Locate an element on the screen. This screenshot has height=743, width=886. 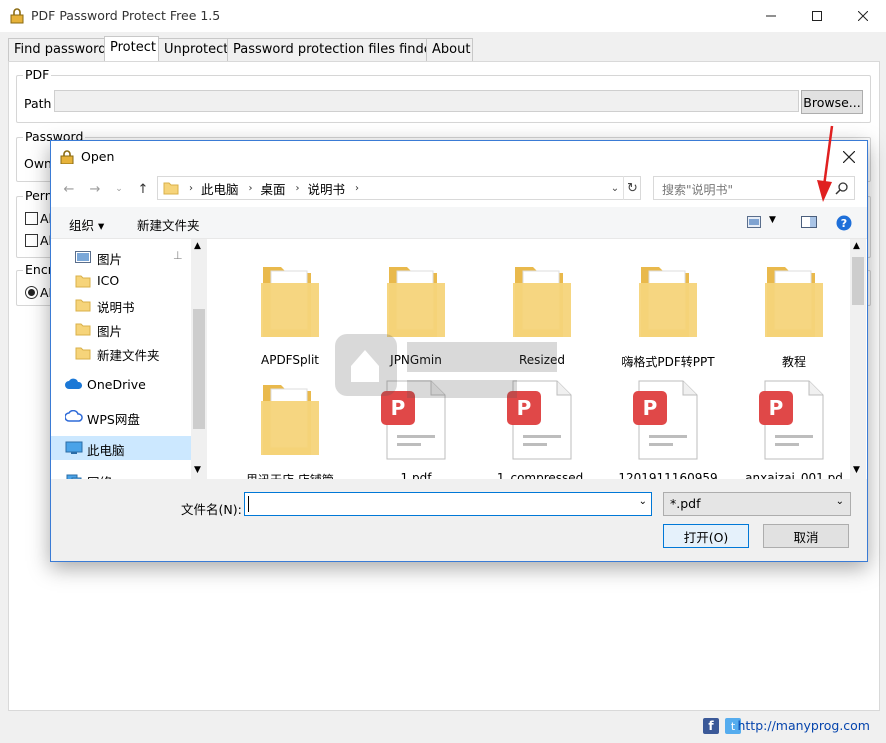
file-name-label: APDFSplit is located at coordinates (290, 360).